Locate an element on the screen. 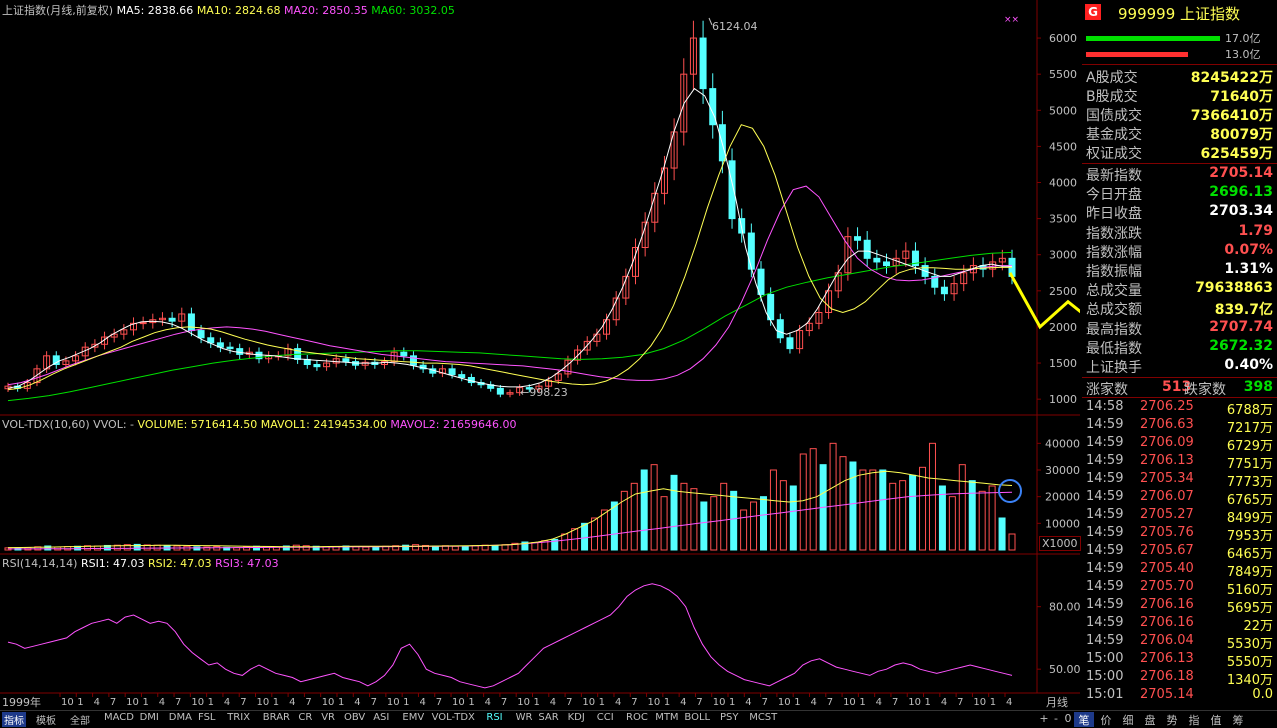 The image size is (1277, 728). tick-row: 15:01 2705.14 0.0 is located at coordinates (1179, 696).